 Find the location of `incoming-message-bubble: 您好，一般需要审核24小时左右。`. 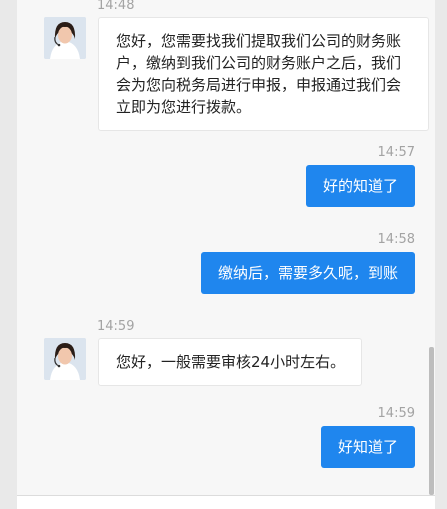

incoming-message-bubble: 您好，一般需要审核24小时左右。 is located at coordinates (230, 362).